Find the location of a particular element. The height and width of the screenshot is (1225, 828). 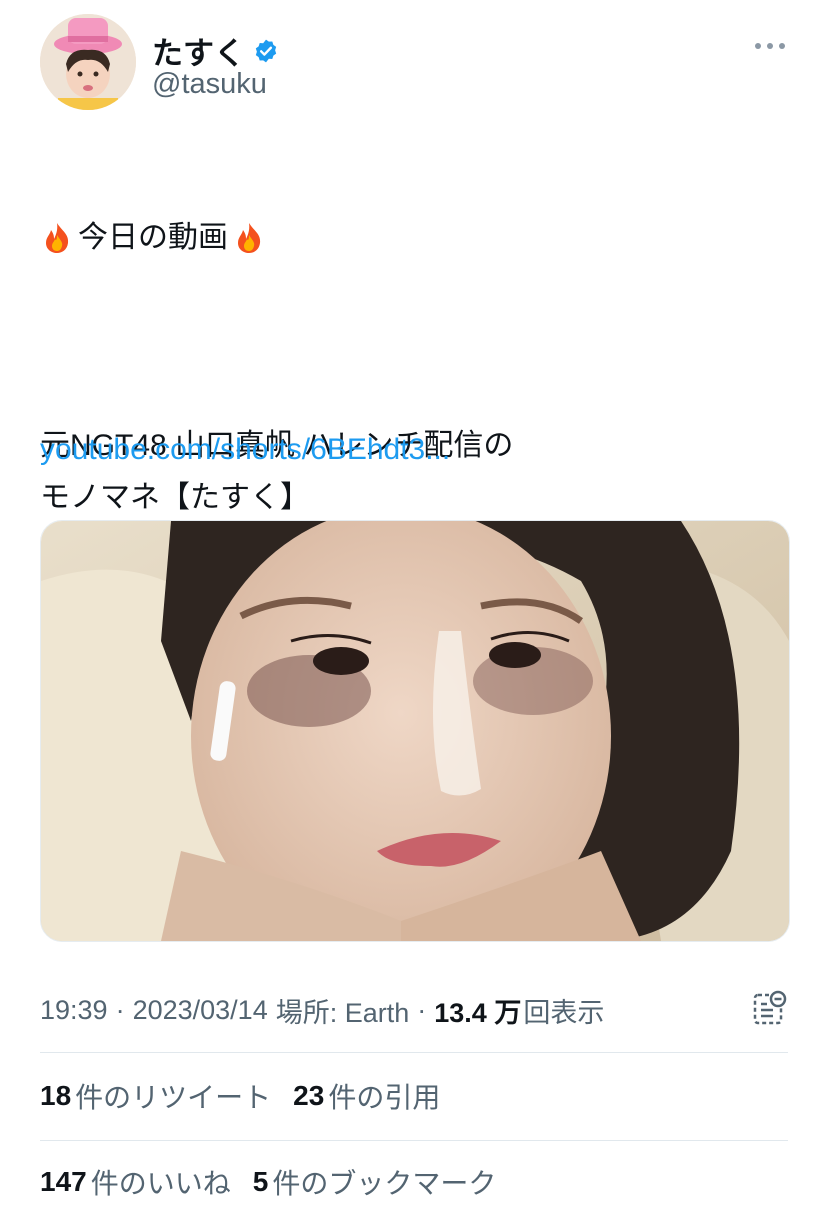

avatar-image is located at coordinates (88, 62).